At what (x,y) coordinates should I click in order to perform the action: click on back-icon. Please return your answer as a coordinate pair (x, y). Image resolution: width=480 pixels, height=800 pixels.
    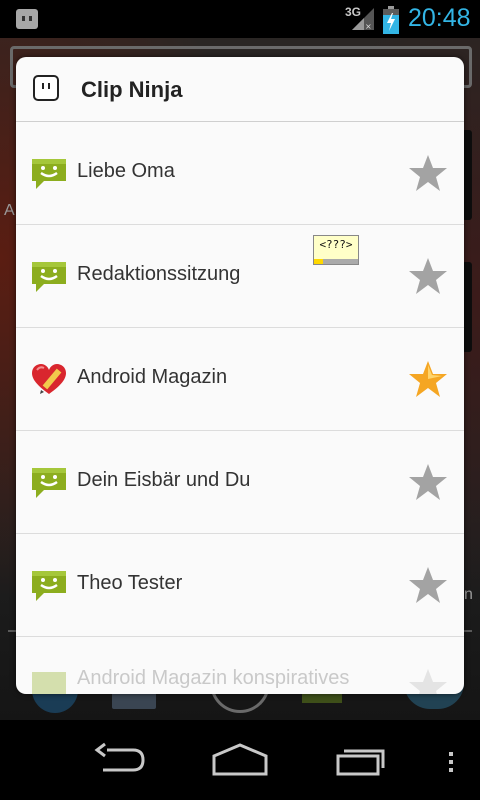
    Looking at the image, I should click on (120, 760).